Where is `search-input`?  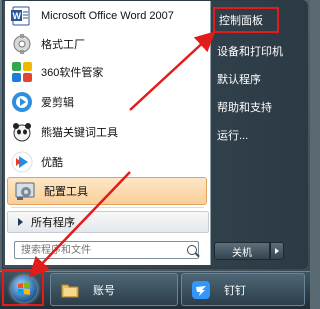
search-input is located at coordinates (101, 250).